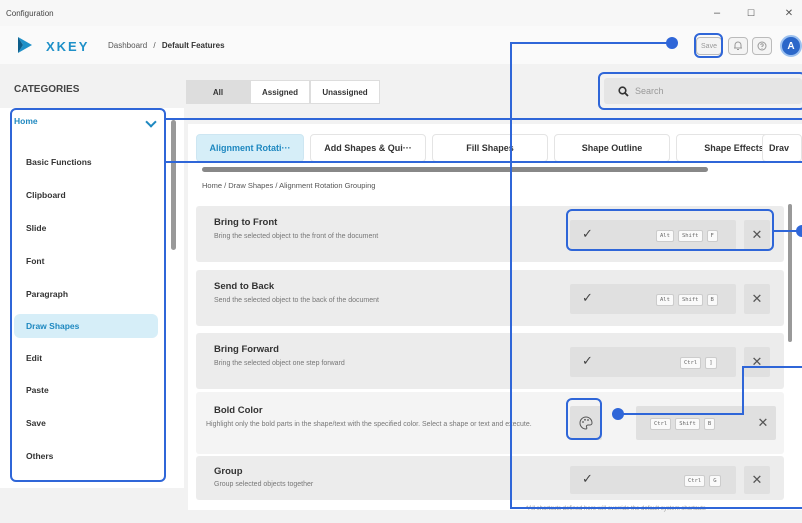 The image size is (802, 523). I want to click on sidebar-item-others: Others, so click(91, 456).